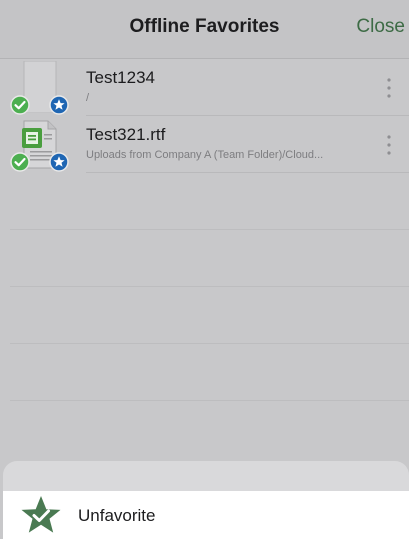  What do you see at coordinates (206, 515) in the screenshot?
I see `unfavorite-button: Unfavorite` at bounding box center [206, 515].